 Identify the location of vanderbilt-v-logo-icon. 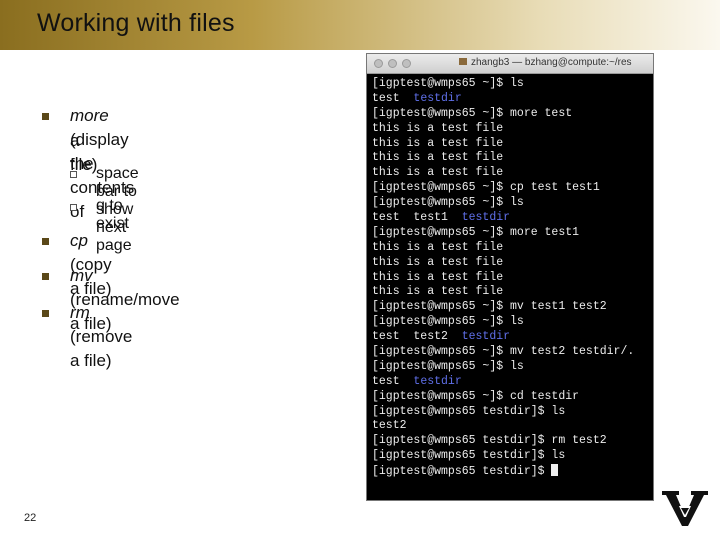
(685, 508).